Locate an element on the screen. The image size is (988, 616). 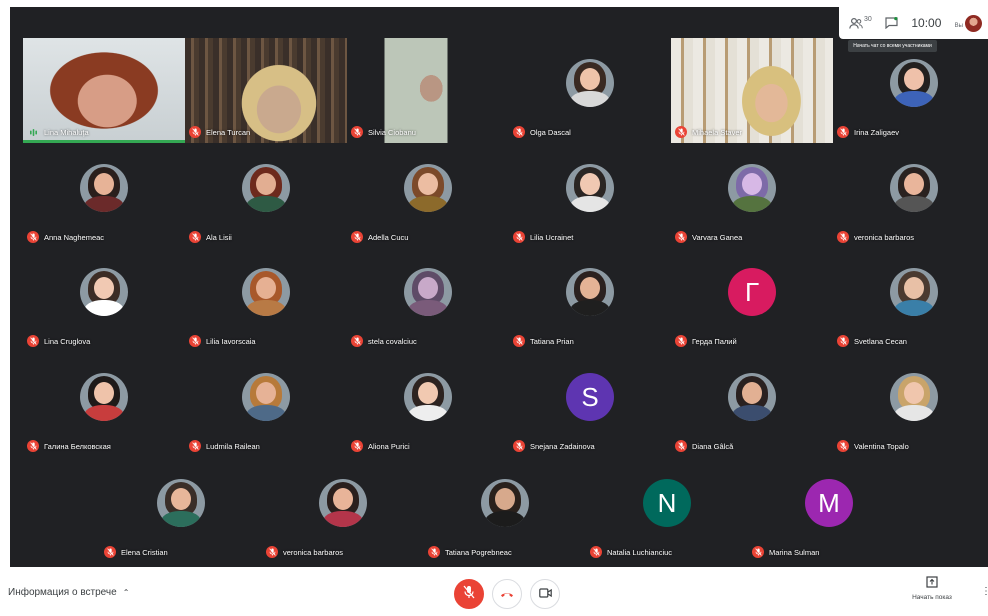
participant-tile: Anna Naghemeac is located at coordinates (104, 195).